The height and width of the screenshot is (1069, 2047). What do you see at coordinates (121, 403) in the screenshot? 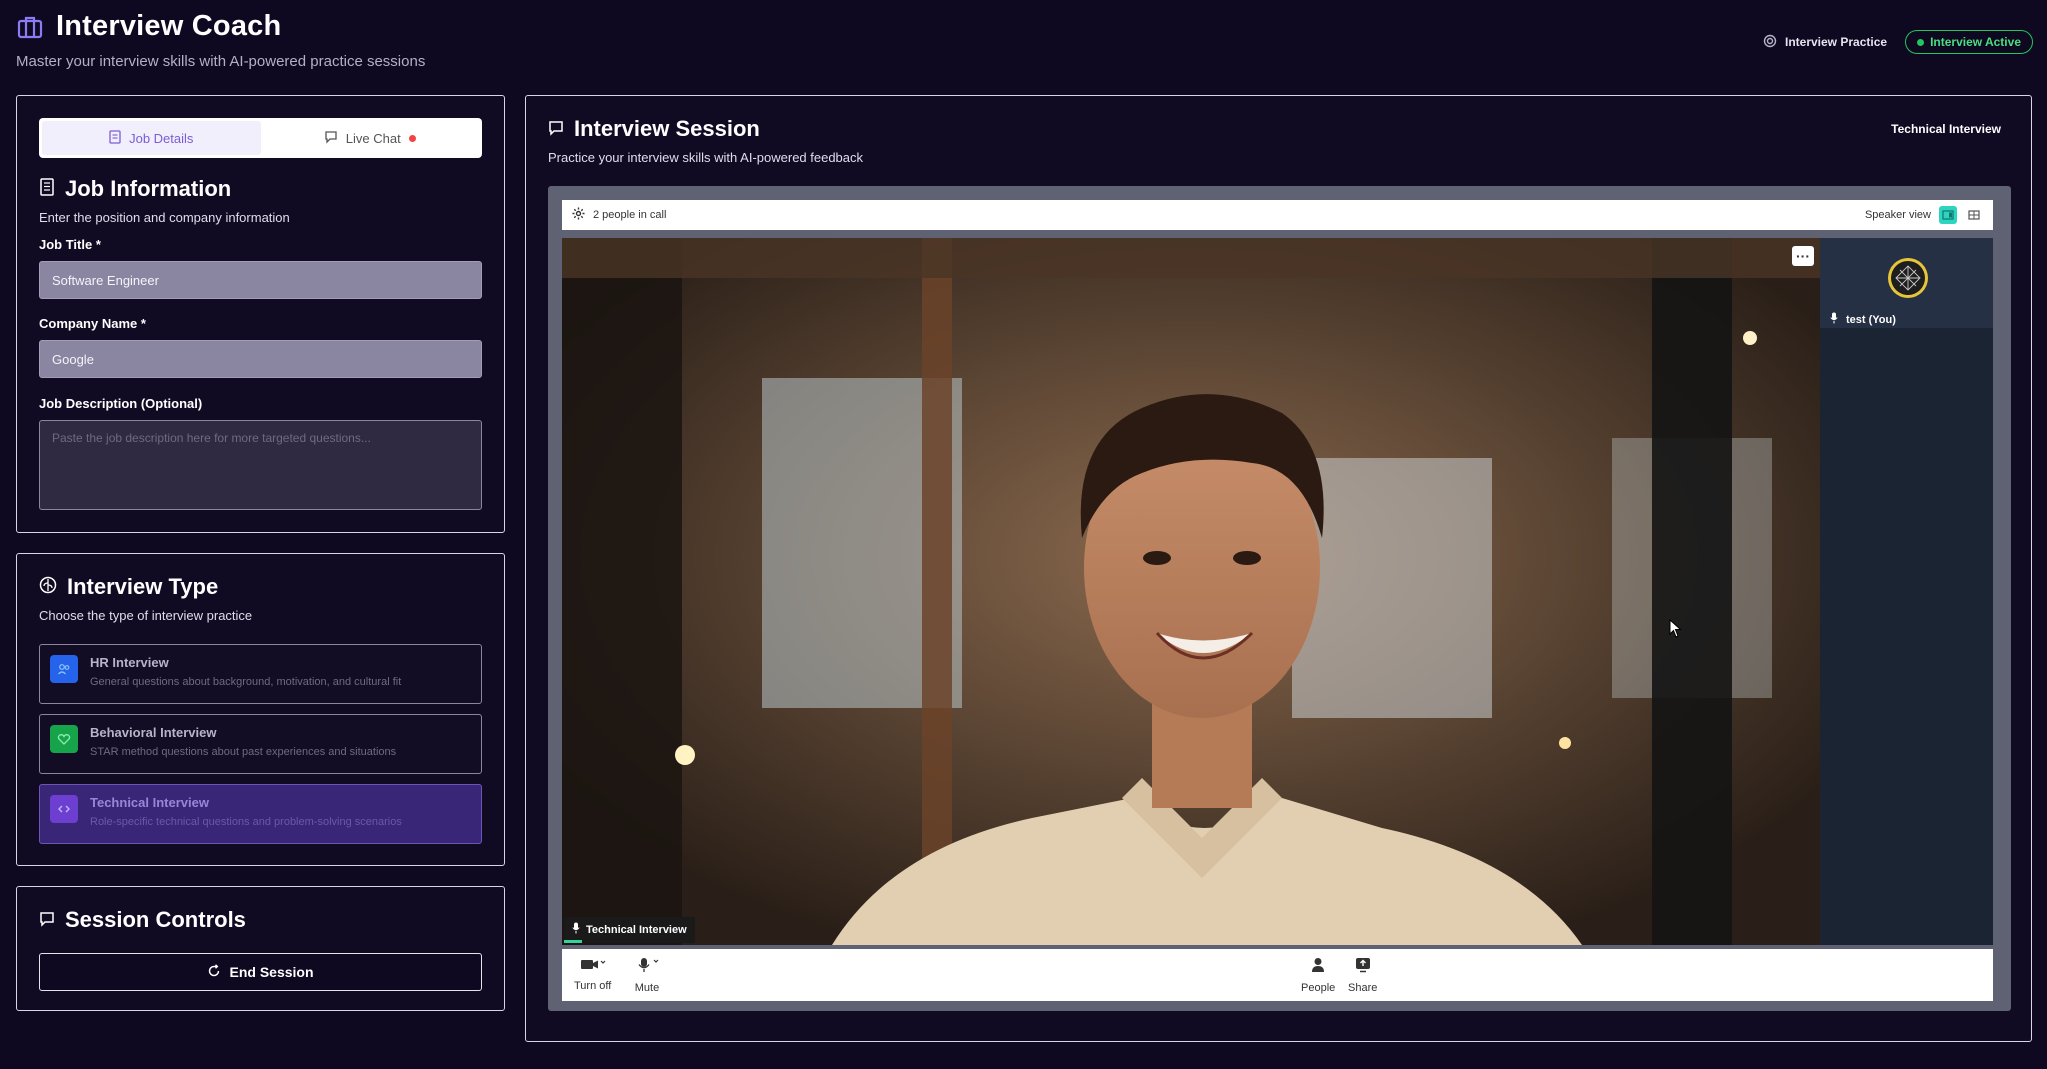
I see `job-description-label: Job Description (Optional)` at bounding box center [121, 403].